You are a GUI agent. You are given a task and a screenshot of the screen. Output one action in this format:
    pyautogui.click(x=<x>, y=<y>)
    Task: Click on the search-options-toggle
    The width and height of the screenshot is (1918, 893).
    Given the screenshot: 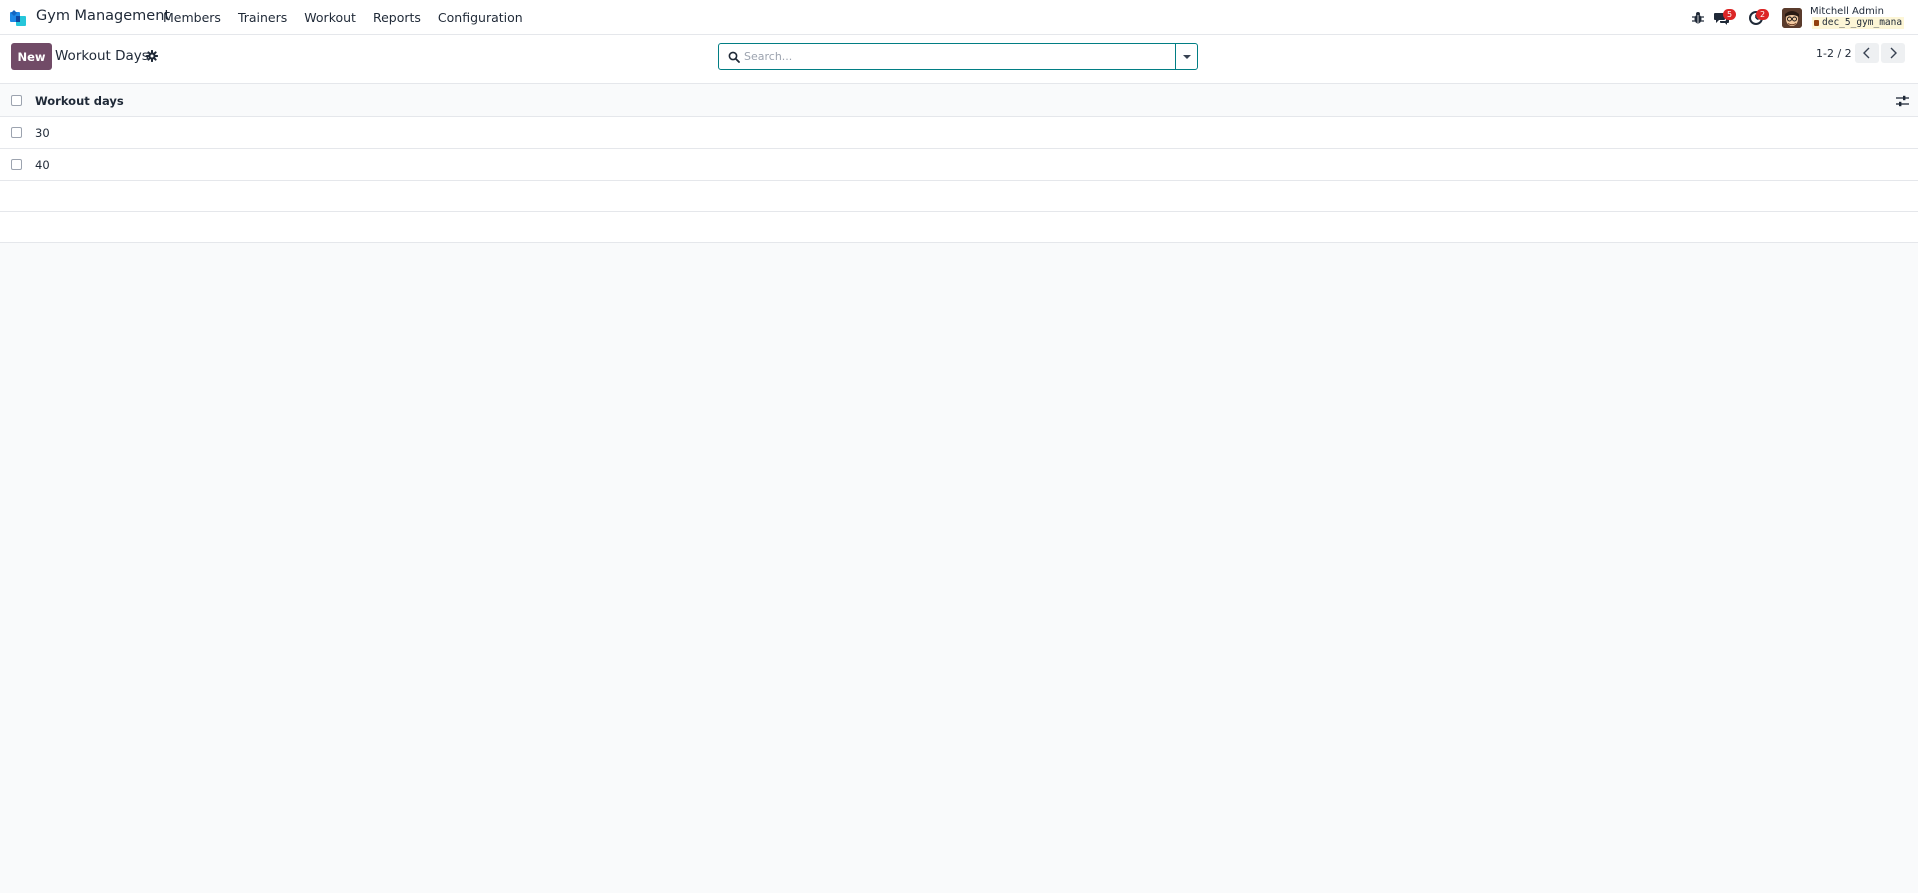 What is the action you would take?
    pyautogui.click(x=1186, y=56)
    